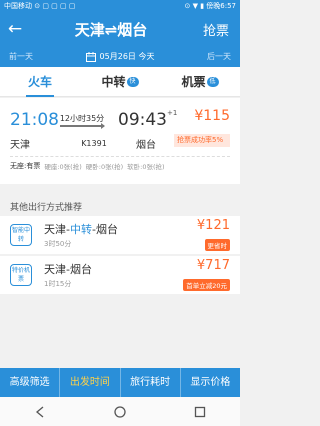 This screenshot has width=320, height=426. Describe the element at coordinates (113, 81) in the screenshot. I see `tab-transfer-label: 中转` at that location.